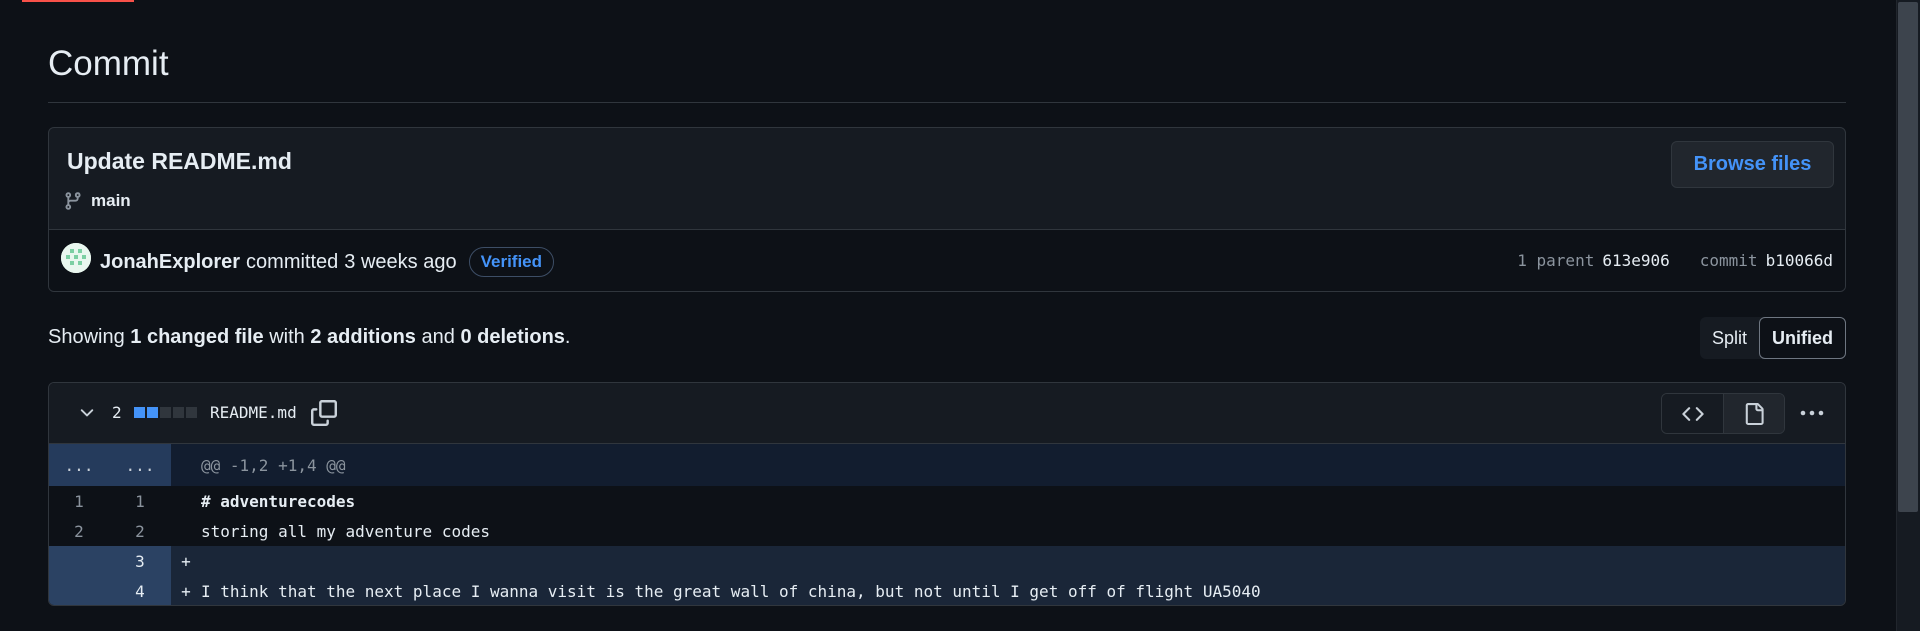 This screenshot has height=631, width=1920. I want to click on file-icon, so click(1754, 413).